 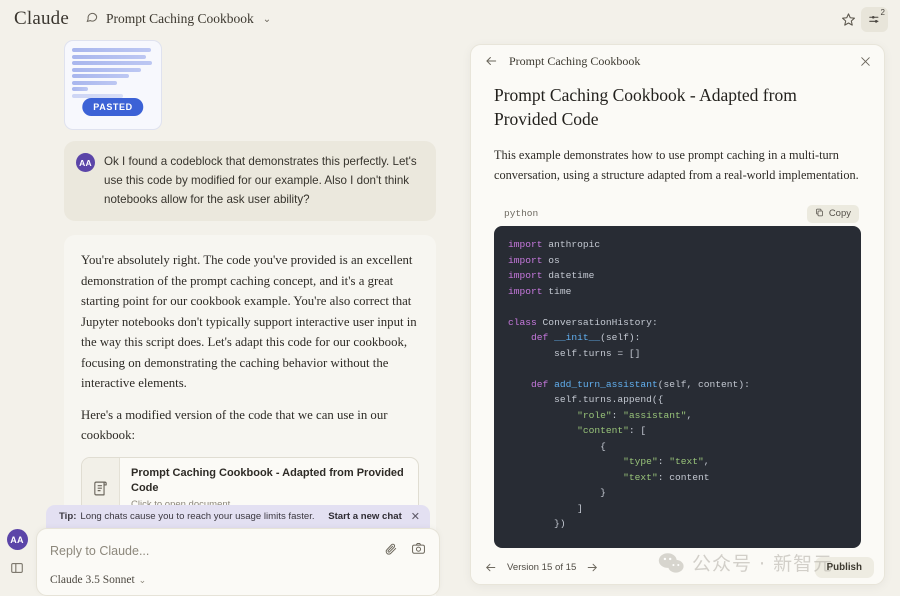 I want to click on user-avatar: AA, so click(x=85, y=162).